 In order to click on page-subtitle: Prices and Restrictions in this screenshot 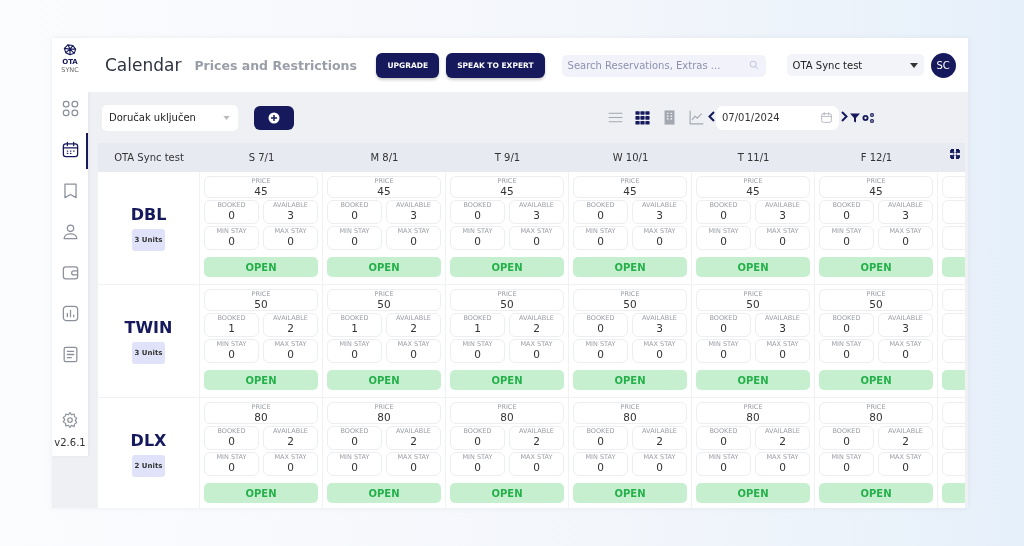, I will do `click(276, 65)`.